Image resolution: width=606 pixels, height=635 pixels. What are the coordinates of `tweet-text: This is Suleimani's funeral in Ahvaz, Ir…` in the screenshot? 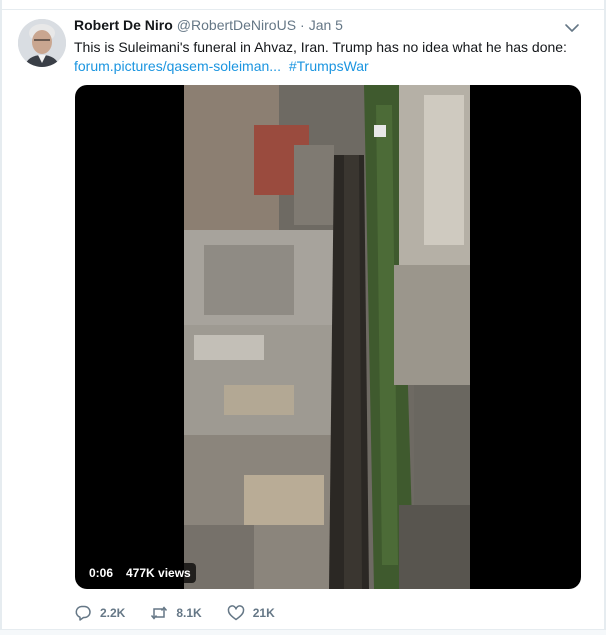 It's located at (329, 57).